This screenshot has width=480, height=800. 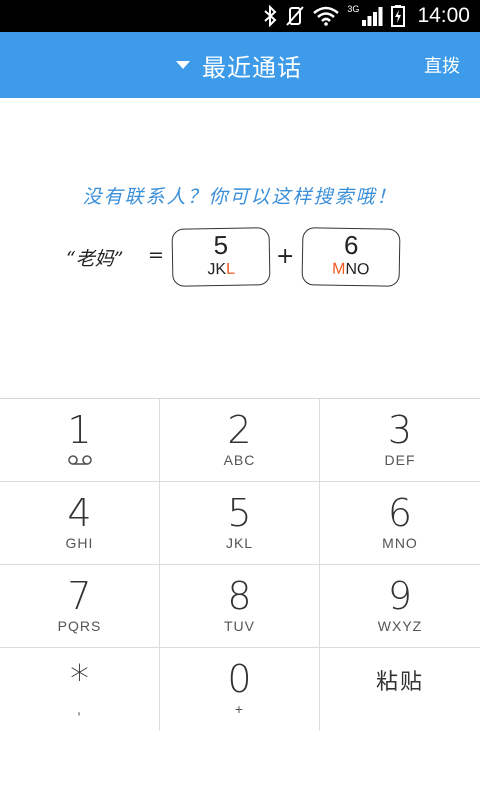 What do you see at coordinates (338, 269) in the screenshot?
I see `letters-highlight: M` at bounding box center [338, 269].